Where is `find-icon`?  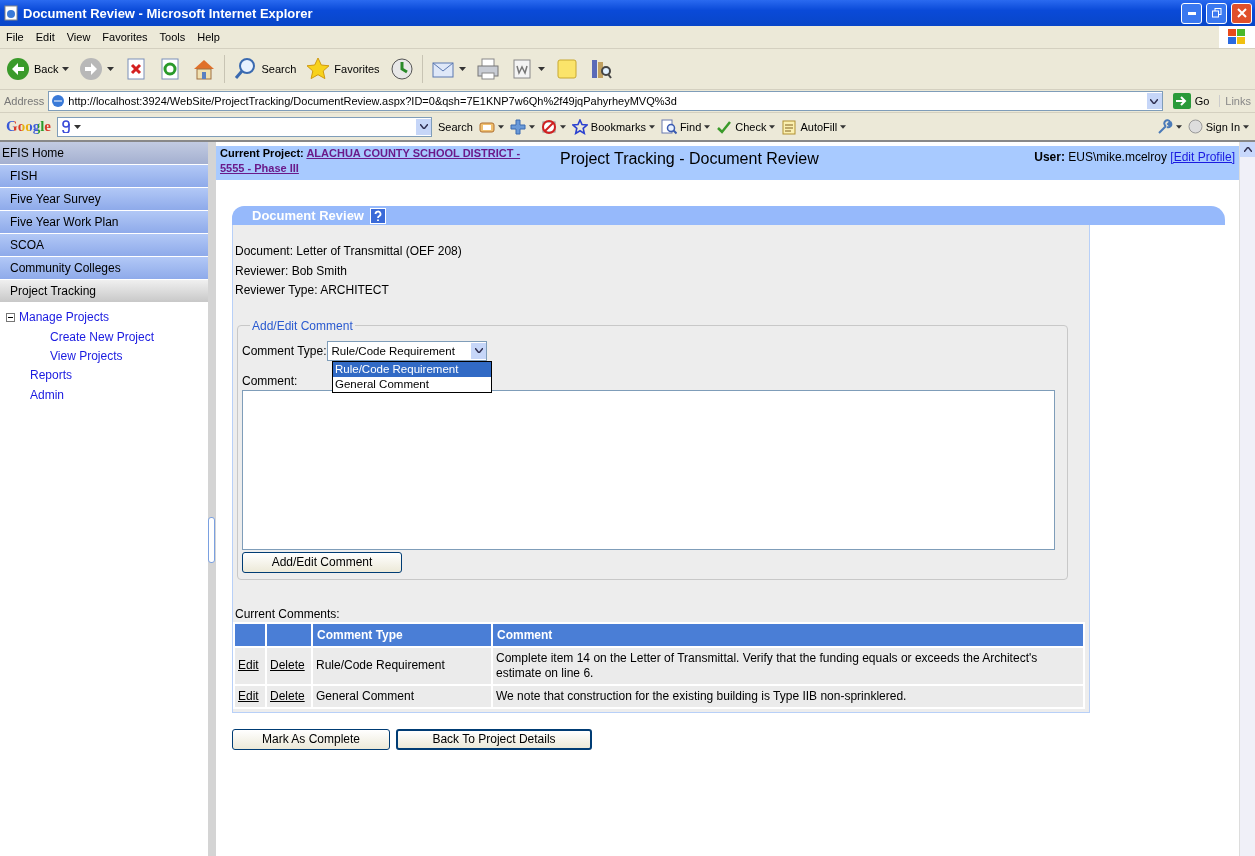 find-icon is located at coordinates (668, 126).